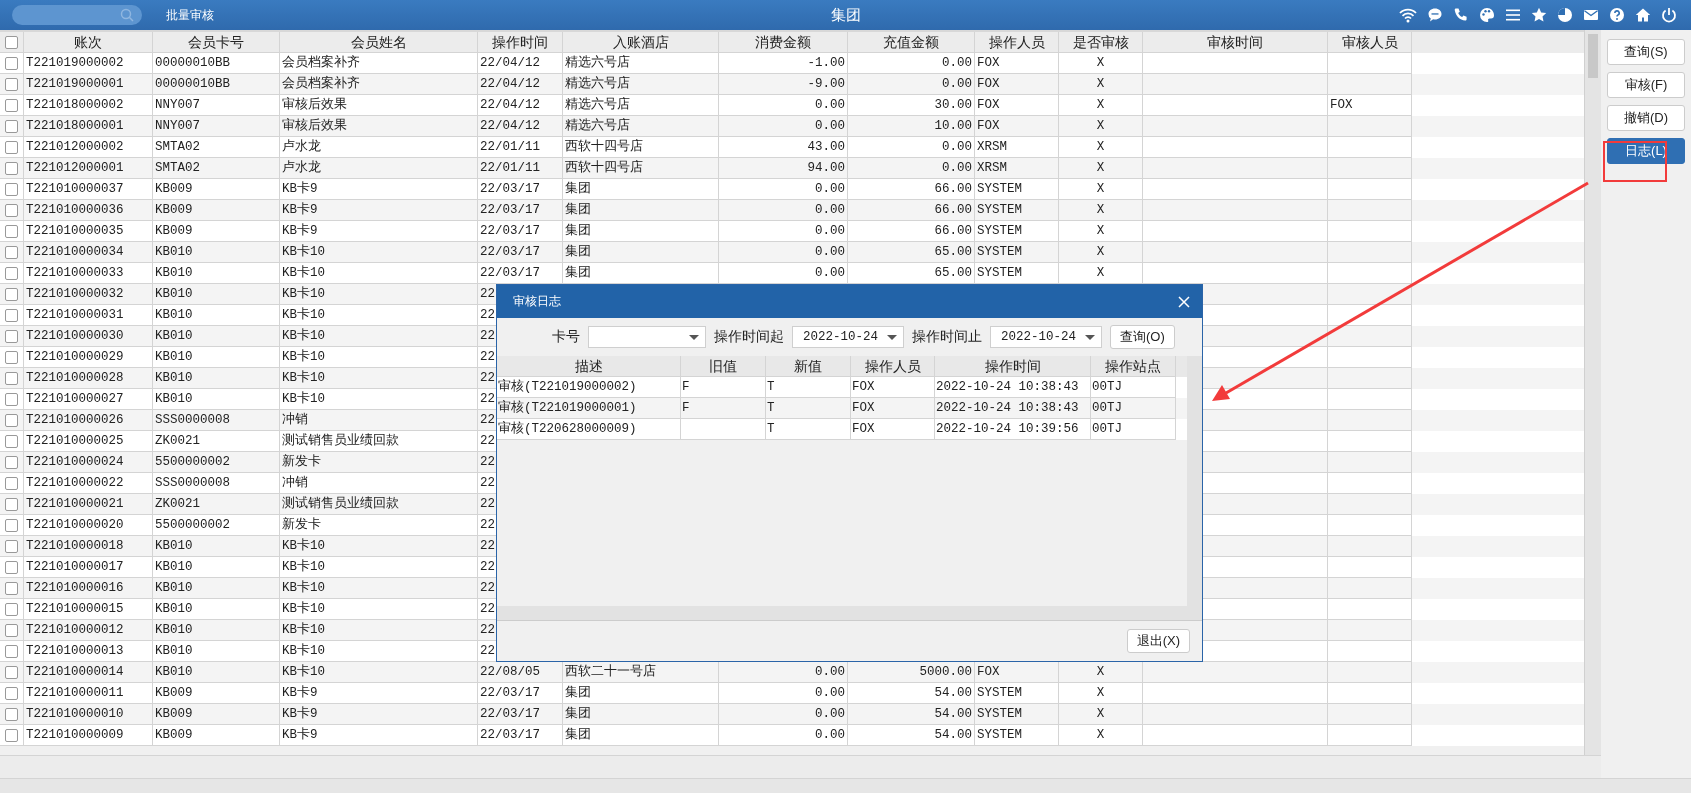 The height and width of the screenshot is (793, 1691). What do you see at coordinates (1184, 301) in the screenshot?
I see `close-icon` at bounding box center [1184, 301].